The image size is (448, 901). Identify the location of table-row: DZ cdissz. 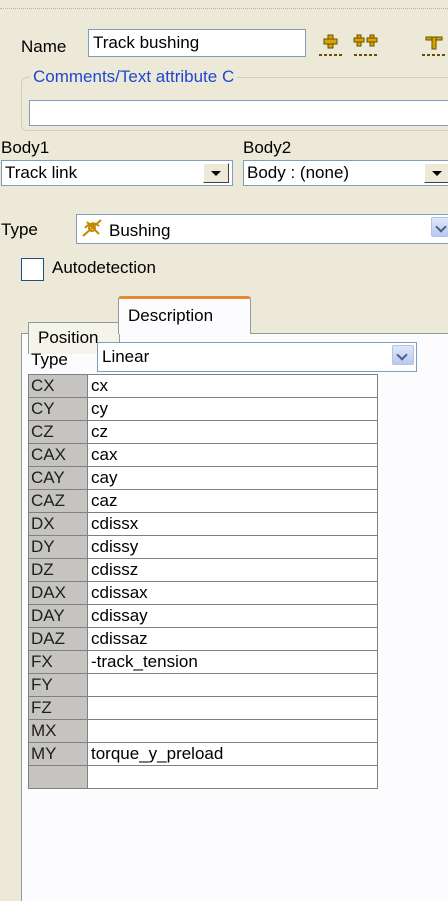
(203, 570).